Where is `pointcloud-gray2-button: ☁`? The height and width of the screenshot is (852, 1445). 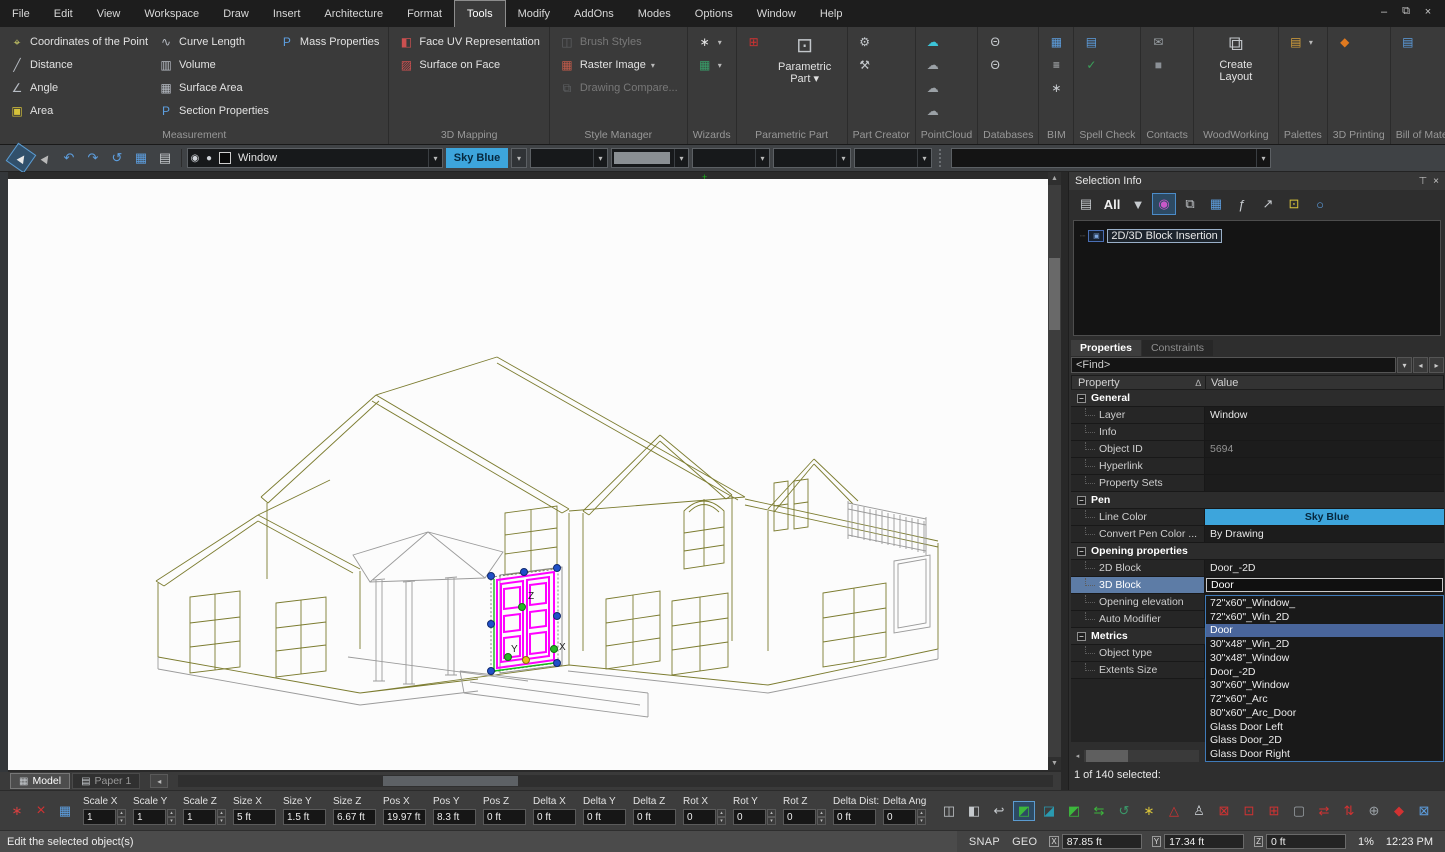 pointcloud-gray2-button: ☁ is located at coordinates (933, 88).